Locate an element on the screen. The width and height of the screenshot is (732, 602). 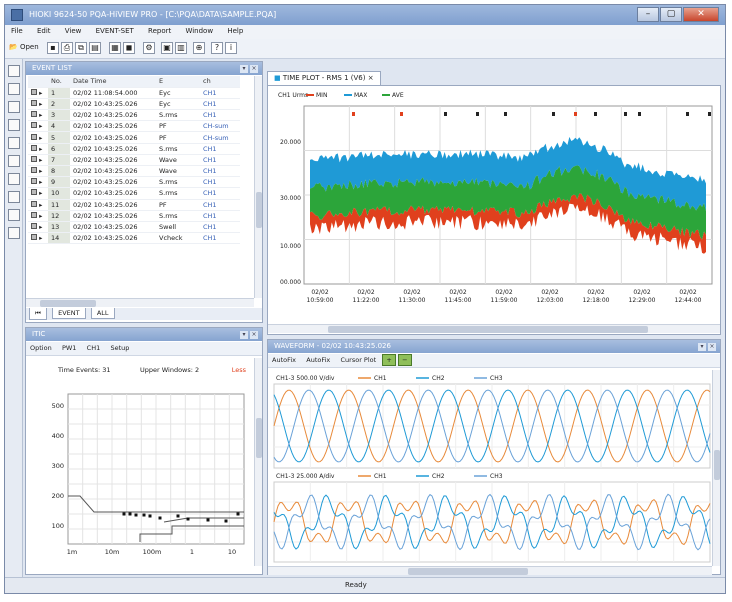
col-event: E is located at coordinates (178, 82).